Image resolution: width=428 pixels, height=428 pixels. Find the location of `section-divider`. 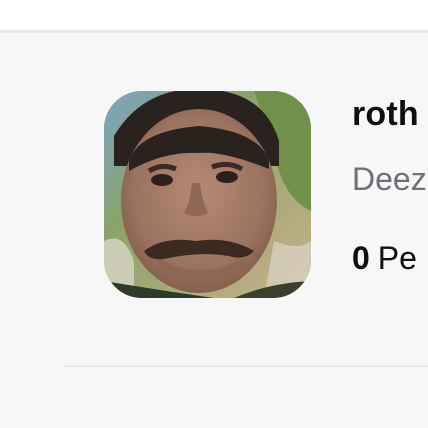

section-divider is located at coordinates (246, 366).